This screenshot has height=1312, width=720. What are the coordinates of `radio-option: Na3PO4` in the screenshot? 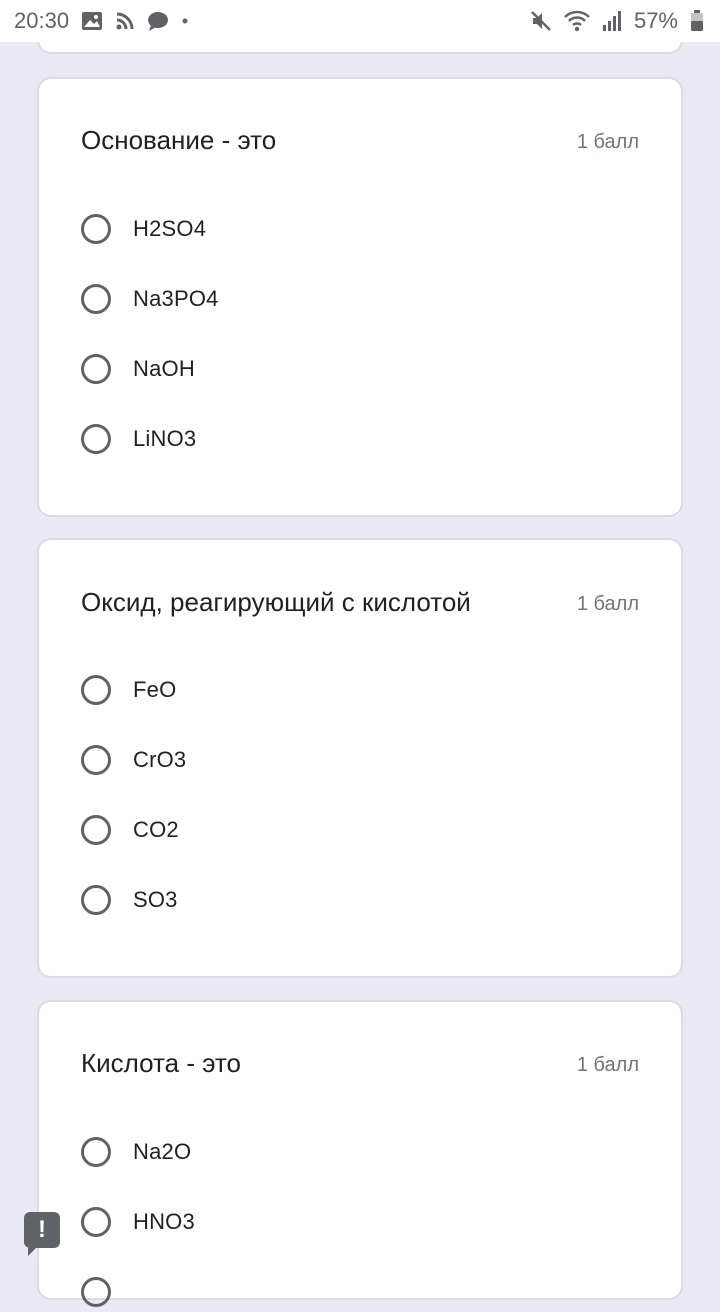 It's located at (150, 299).